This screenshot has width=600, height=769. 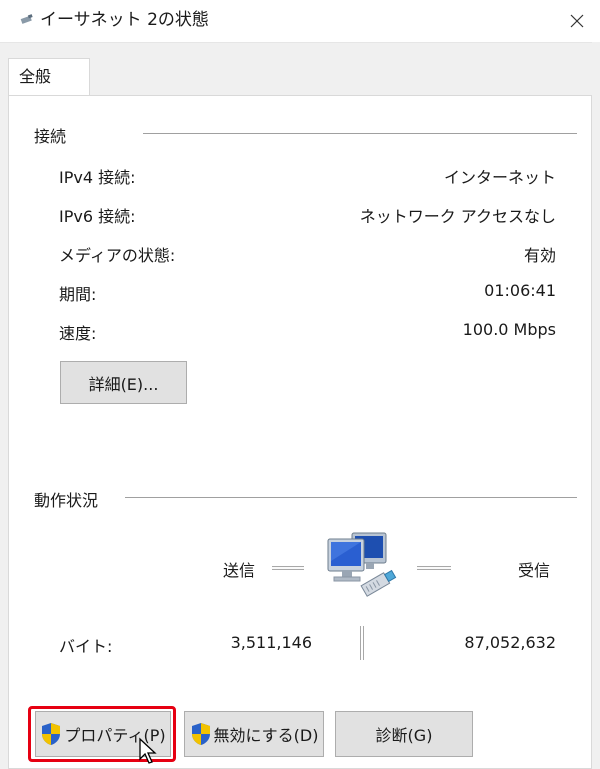 What do you see at coordinates (434, 568) in the screenshot?
I see `received-line` at bounding box center [434, 568].